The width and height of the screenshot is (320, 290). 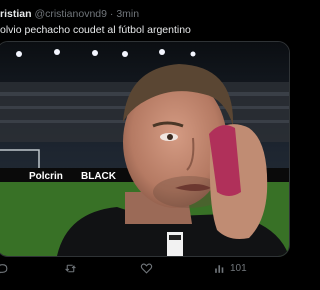 I want to click on like-icon, so click(x=146, y=268).